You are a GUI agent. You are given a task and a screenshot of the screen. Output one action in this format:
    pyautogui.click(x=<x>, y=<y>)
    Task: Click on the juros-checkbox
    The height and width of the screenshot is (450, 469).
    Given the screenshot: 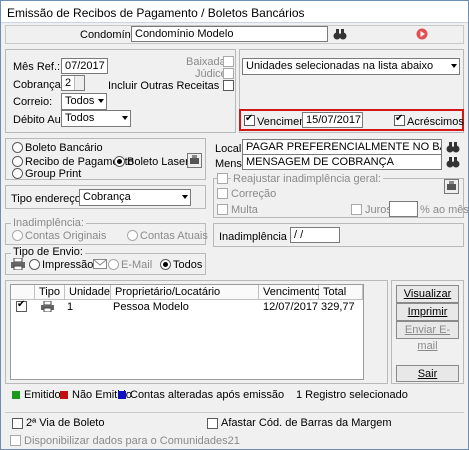 What is the action you would take?
    pyautogui.click(x=356, y=209)
    